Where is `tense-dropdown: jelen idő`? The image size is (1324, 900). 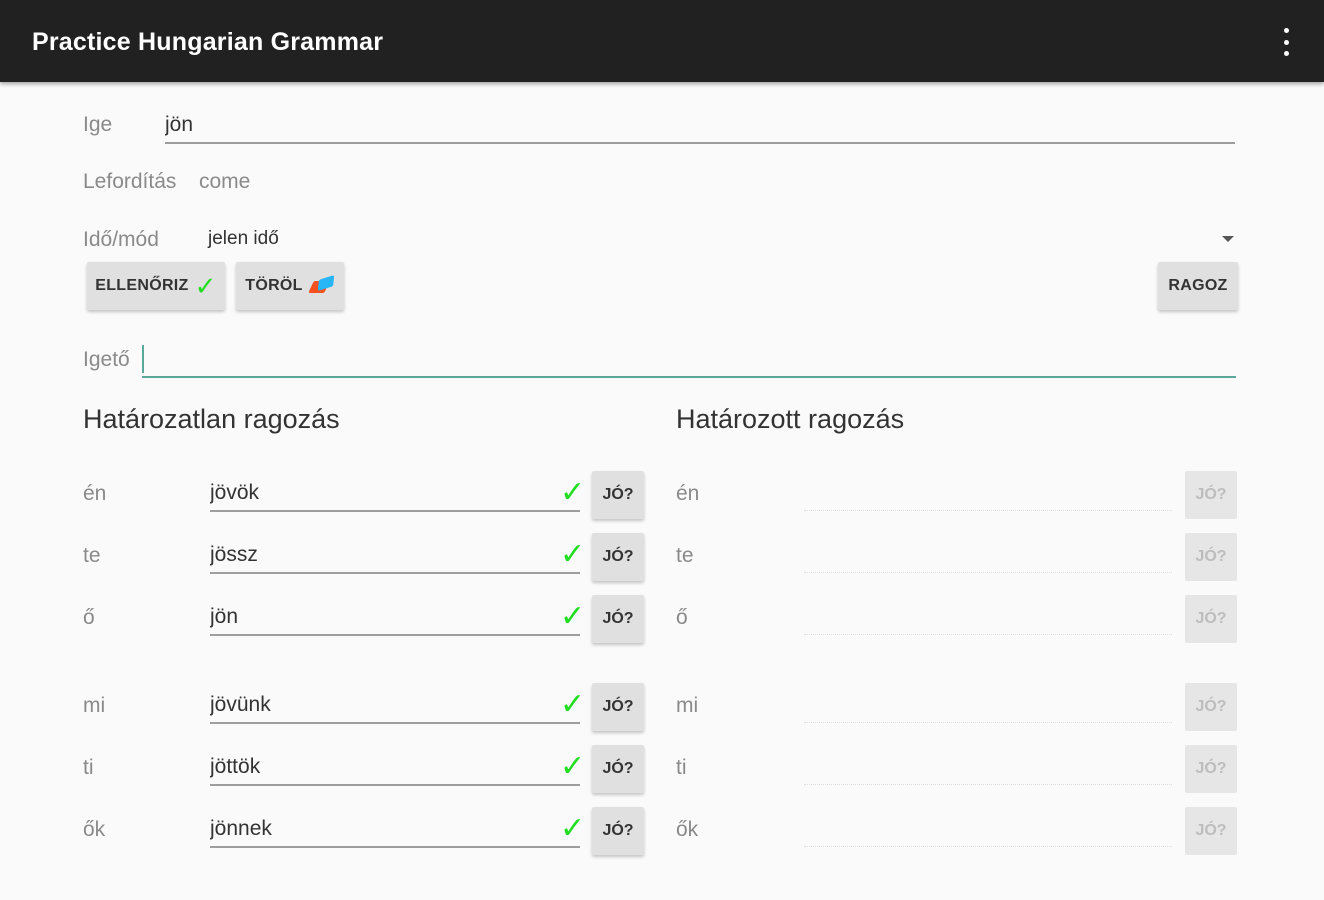
tense-dropdown: jelen idő is located at coordinates (723, 239).